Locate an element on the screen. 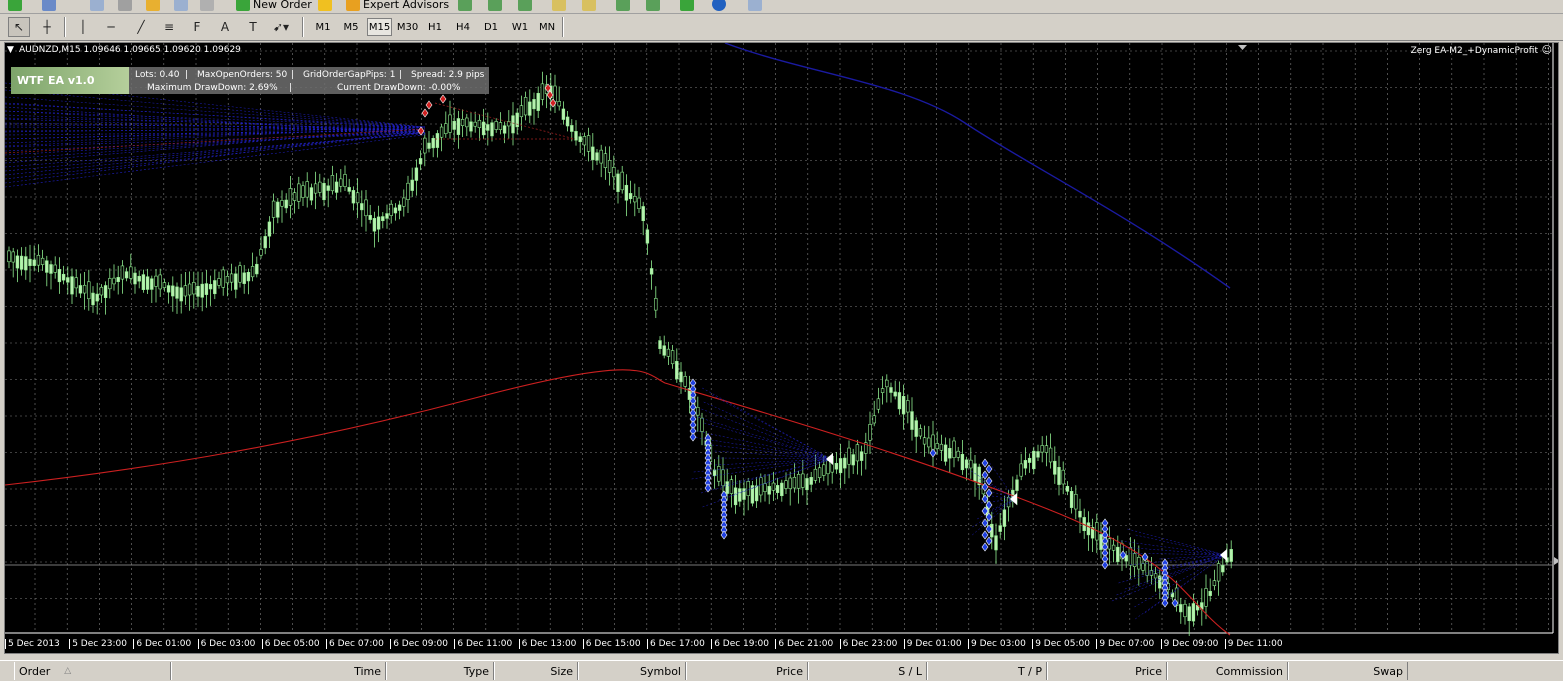  col-time: Time is located at coordinates (278, 671).